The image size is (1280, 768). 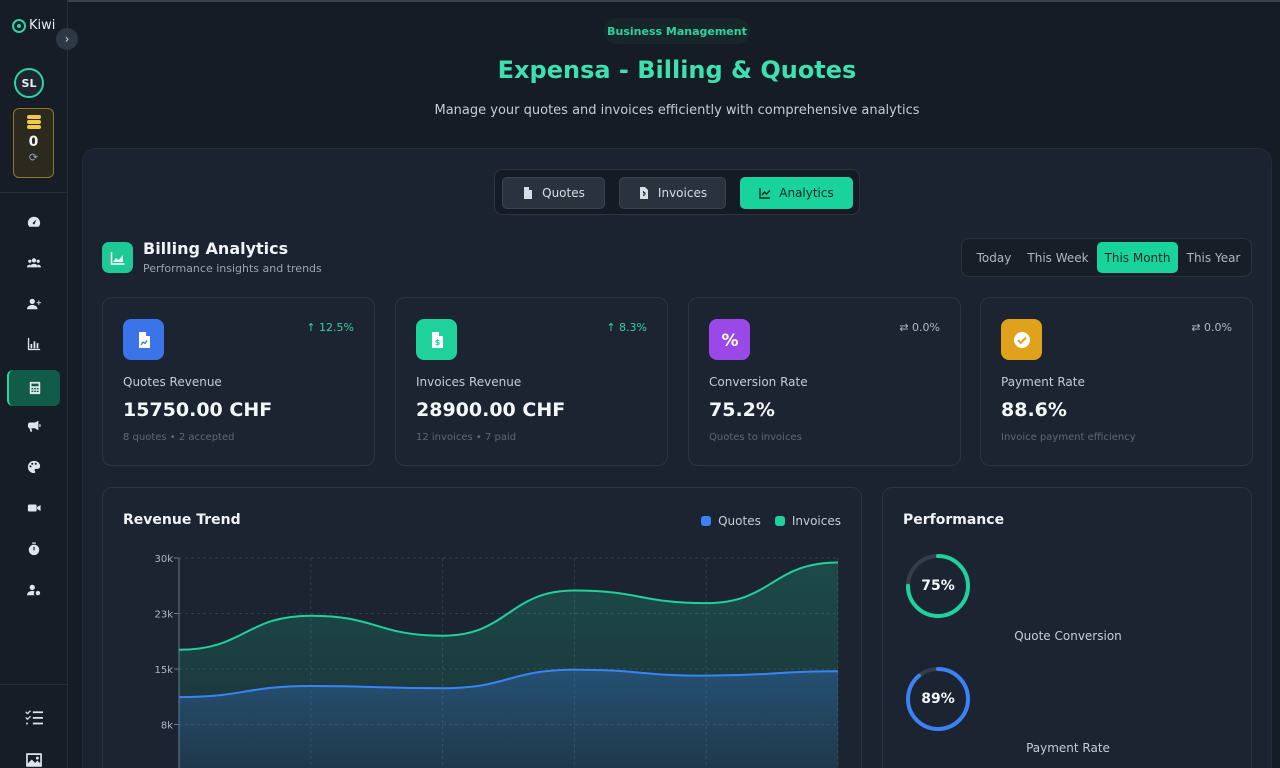 I want to click on megaphone-icon, so click(x=34, y=426).